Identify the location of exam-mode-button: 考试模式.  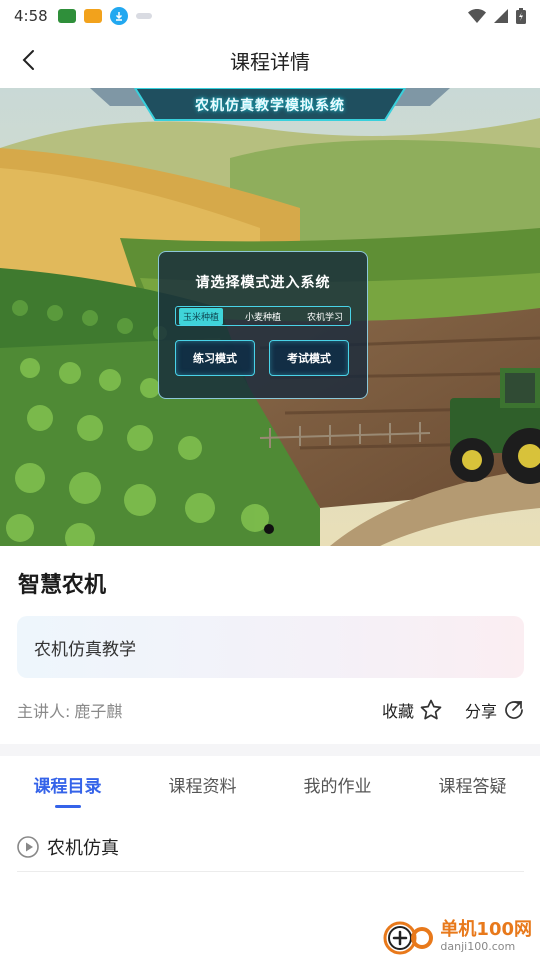
(309, 358).